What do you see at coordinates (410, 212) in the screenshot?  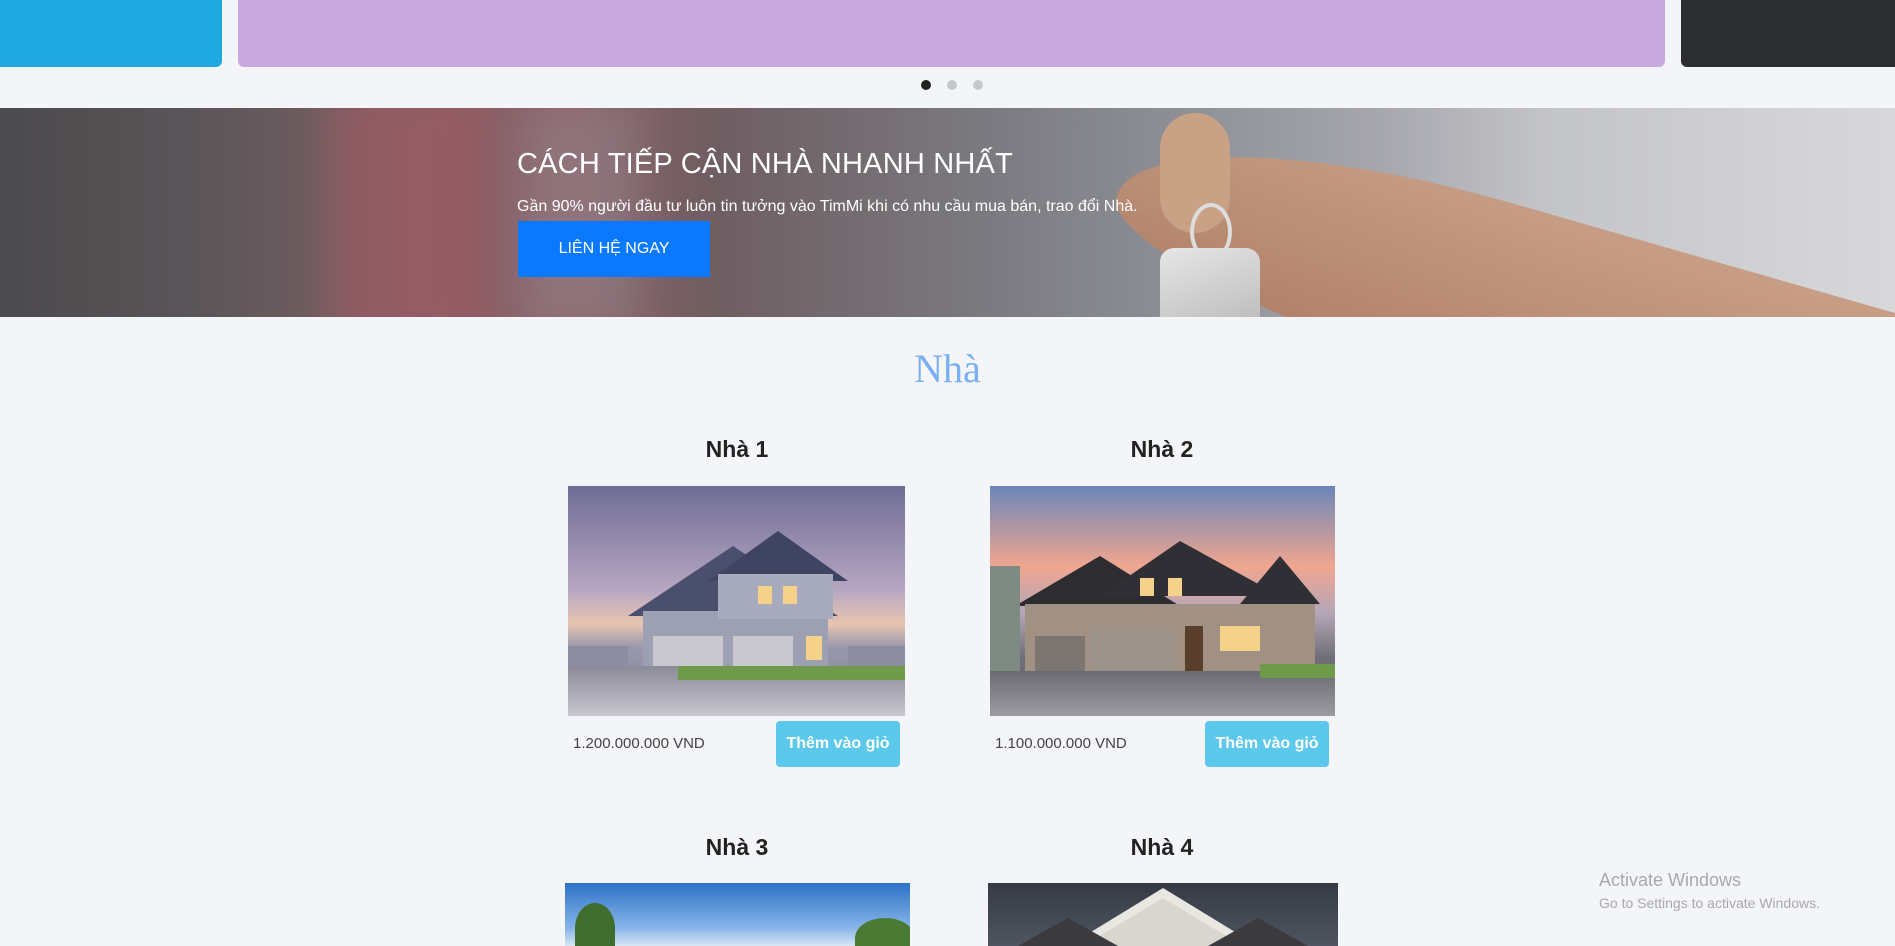 I see `banner-background-blur` at bounding box center [410, 212].